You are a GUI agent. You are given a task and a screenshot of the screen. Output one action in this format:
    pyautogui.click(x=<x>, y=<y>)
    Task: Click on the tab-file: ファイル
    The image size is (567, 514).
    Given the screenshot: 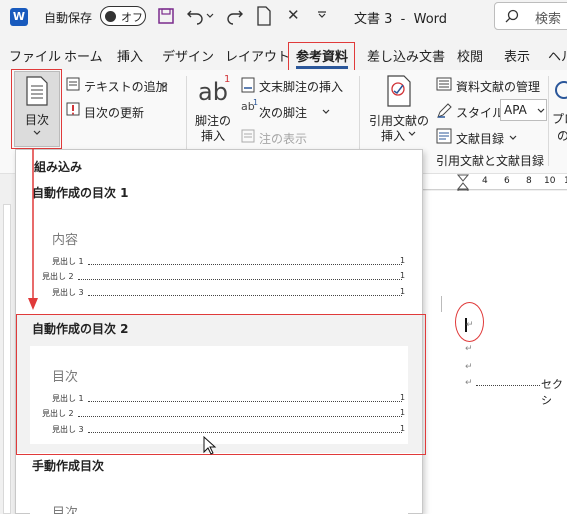 What is the action you would take?
    pyautogui.click(x=35, y=55)
    